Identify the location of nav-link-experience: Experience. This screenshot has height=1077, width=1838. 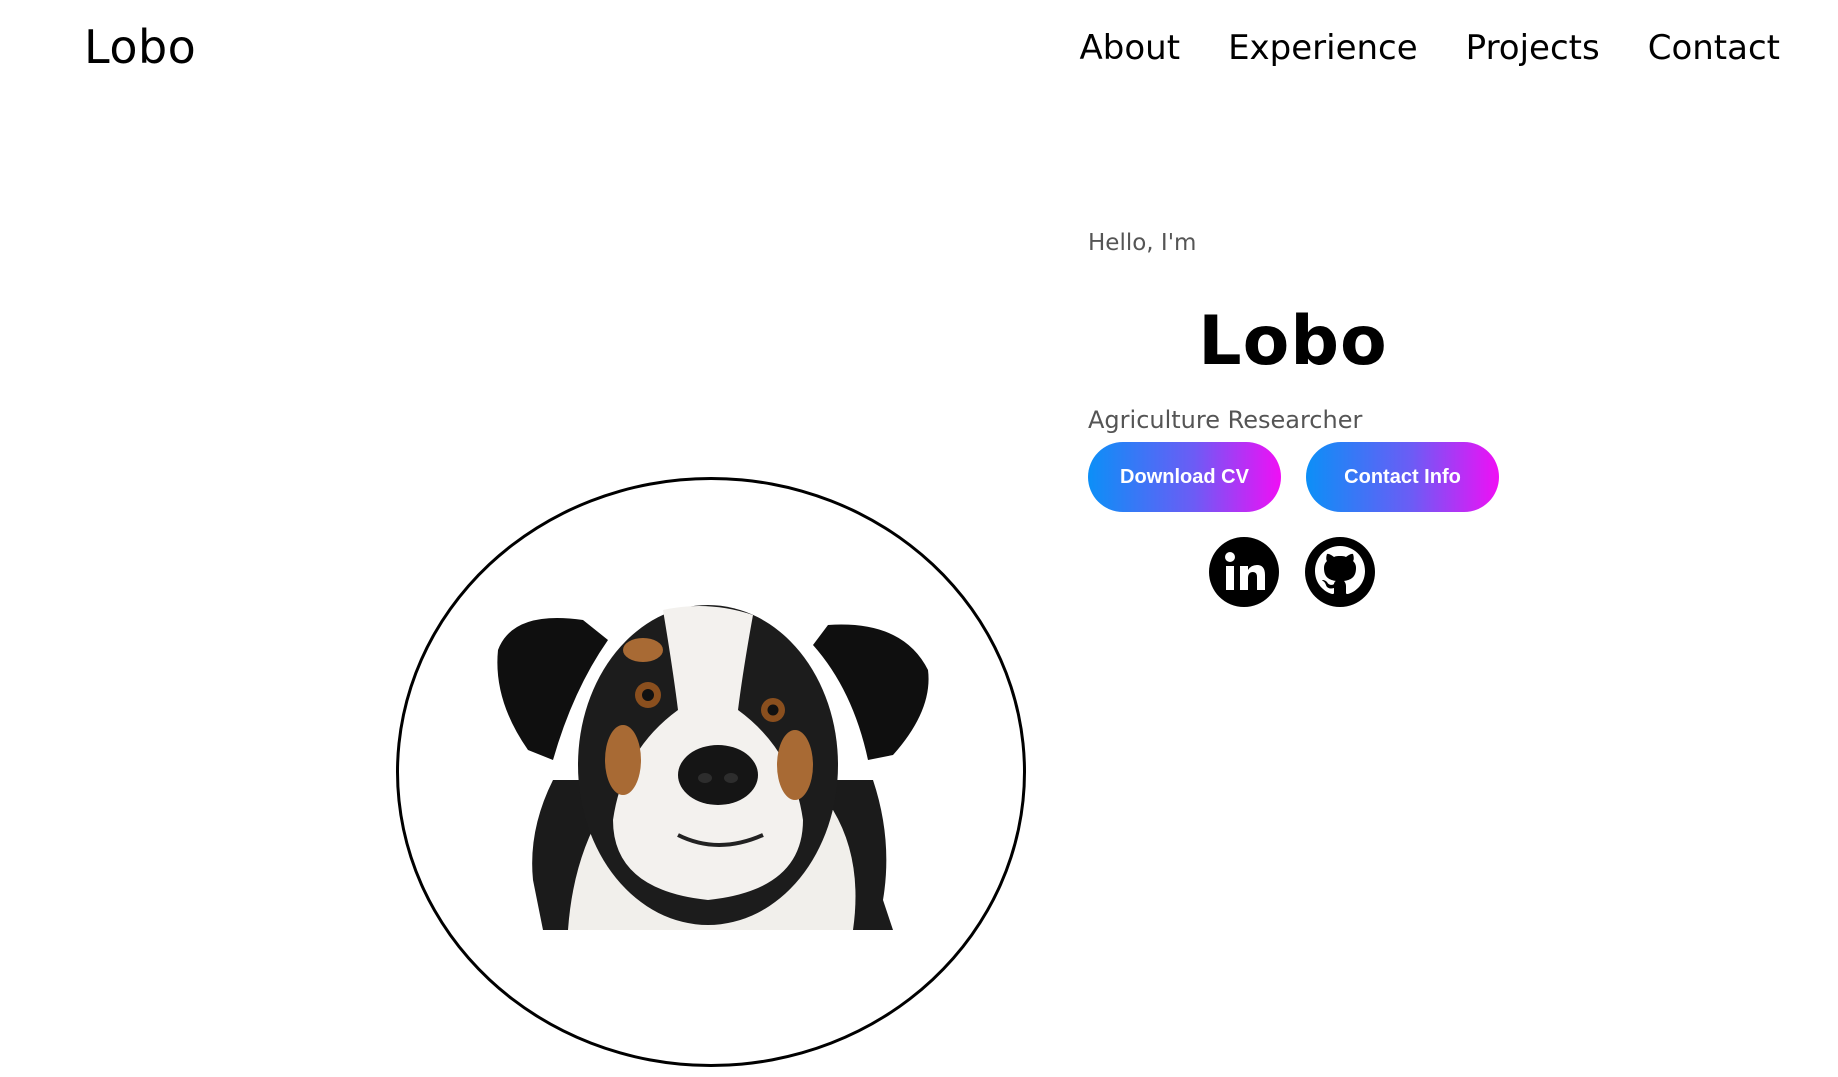
(1323, 48).